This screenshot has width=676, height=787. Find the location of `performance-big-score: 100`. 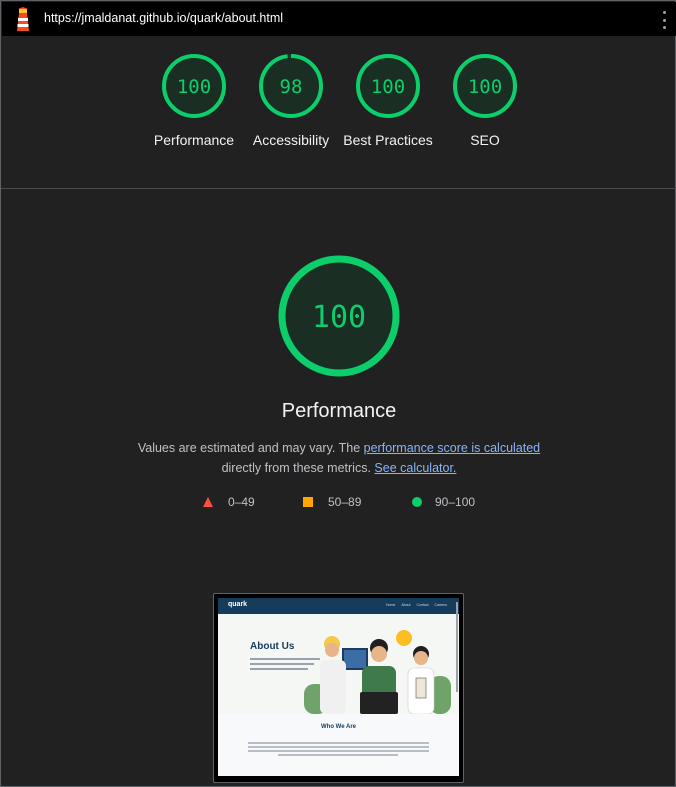

performance-big-score: 100 is located at coordinates (339, 317).